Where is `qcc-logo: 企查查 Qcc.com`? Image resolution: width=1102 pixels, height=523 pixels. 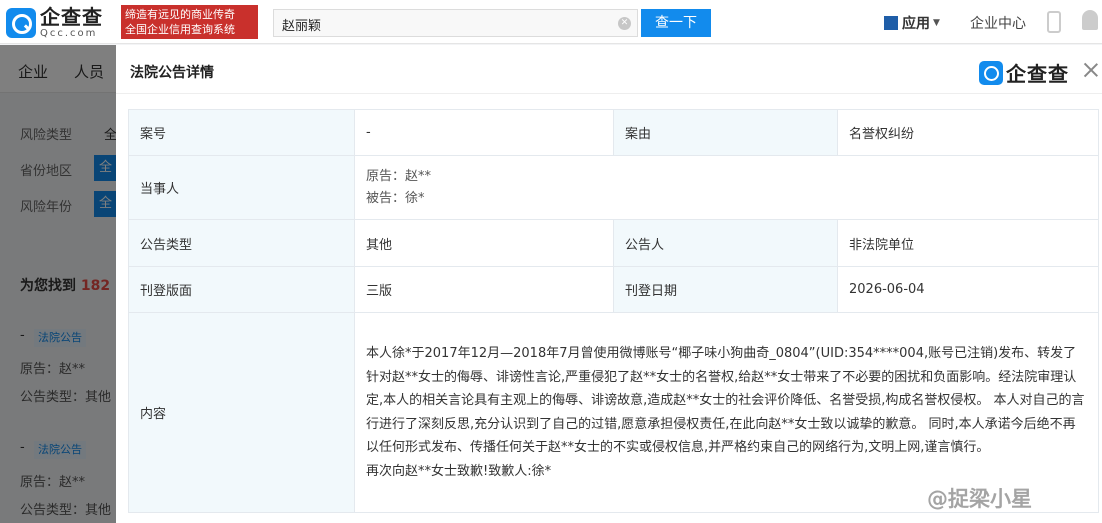
qcc-logo: 企查查 Qcc.com is located at coordinates (54, 23).